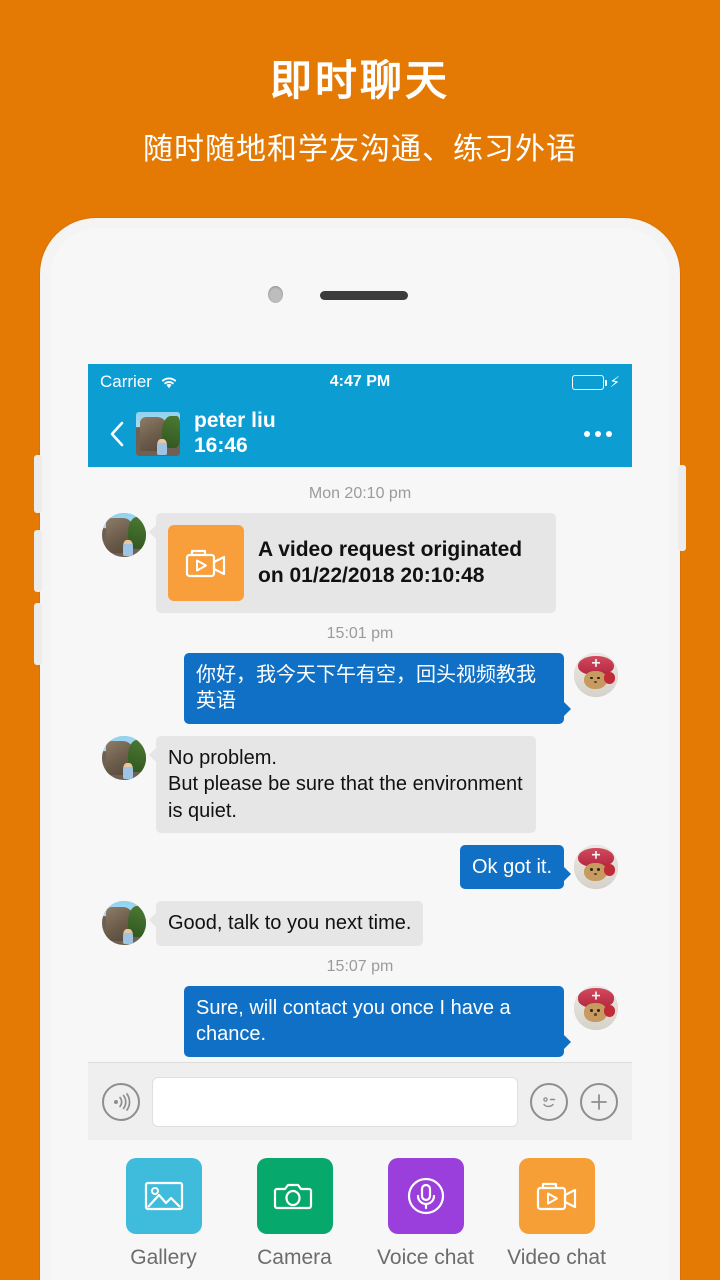 This screenshot has width=720, height=1280. I want to click on action-gallery: Gallery, so click(164, 1214).